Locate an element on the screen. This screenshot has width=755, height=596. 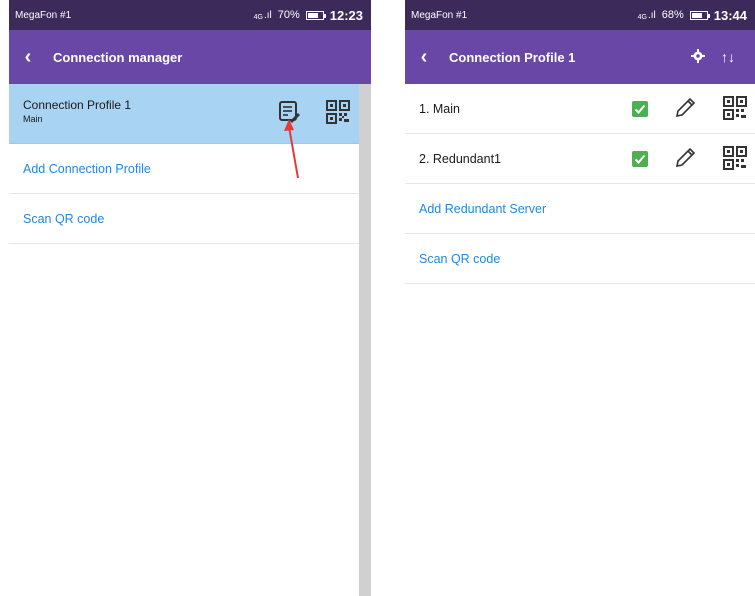
status-indicators: 4G .ıl 70% 12:23 is located at coordinates (308, 15).